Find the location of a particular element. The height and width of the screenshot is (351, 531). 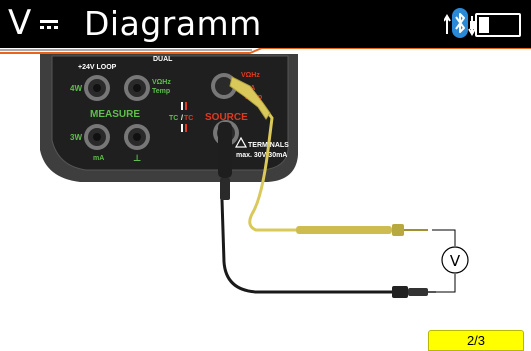

tc-label: TC is located at coordinates (173, 118).